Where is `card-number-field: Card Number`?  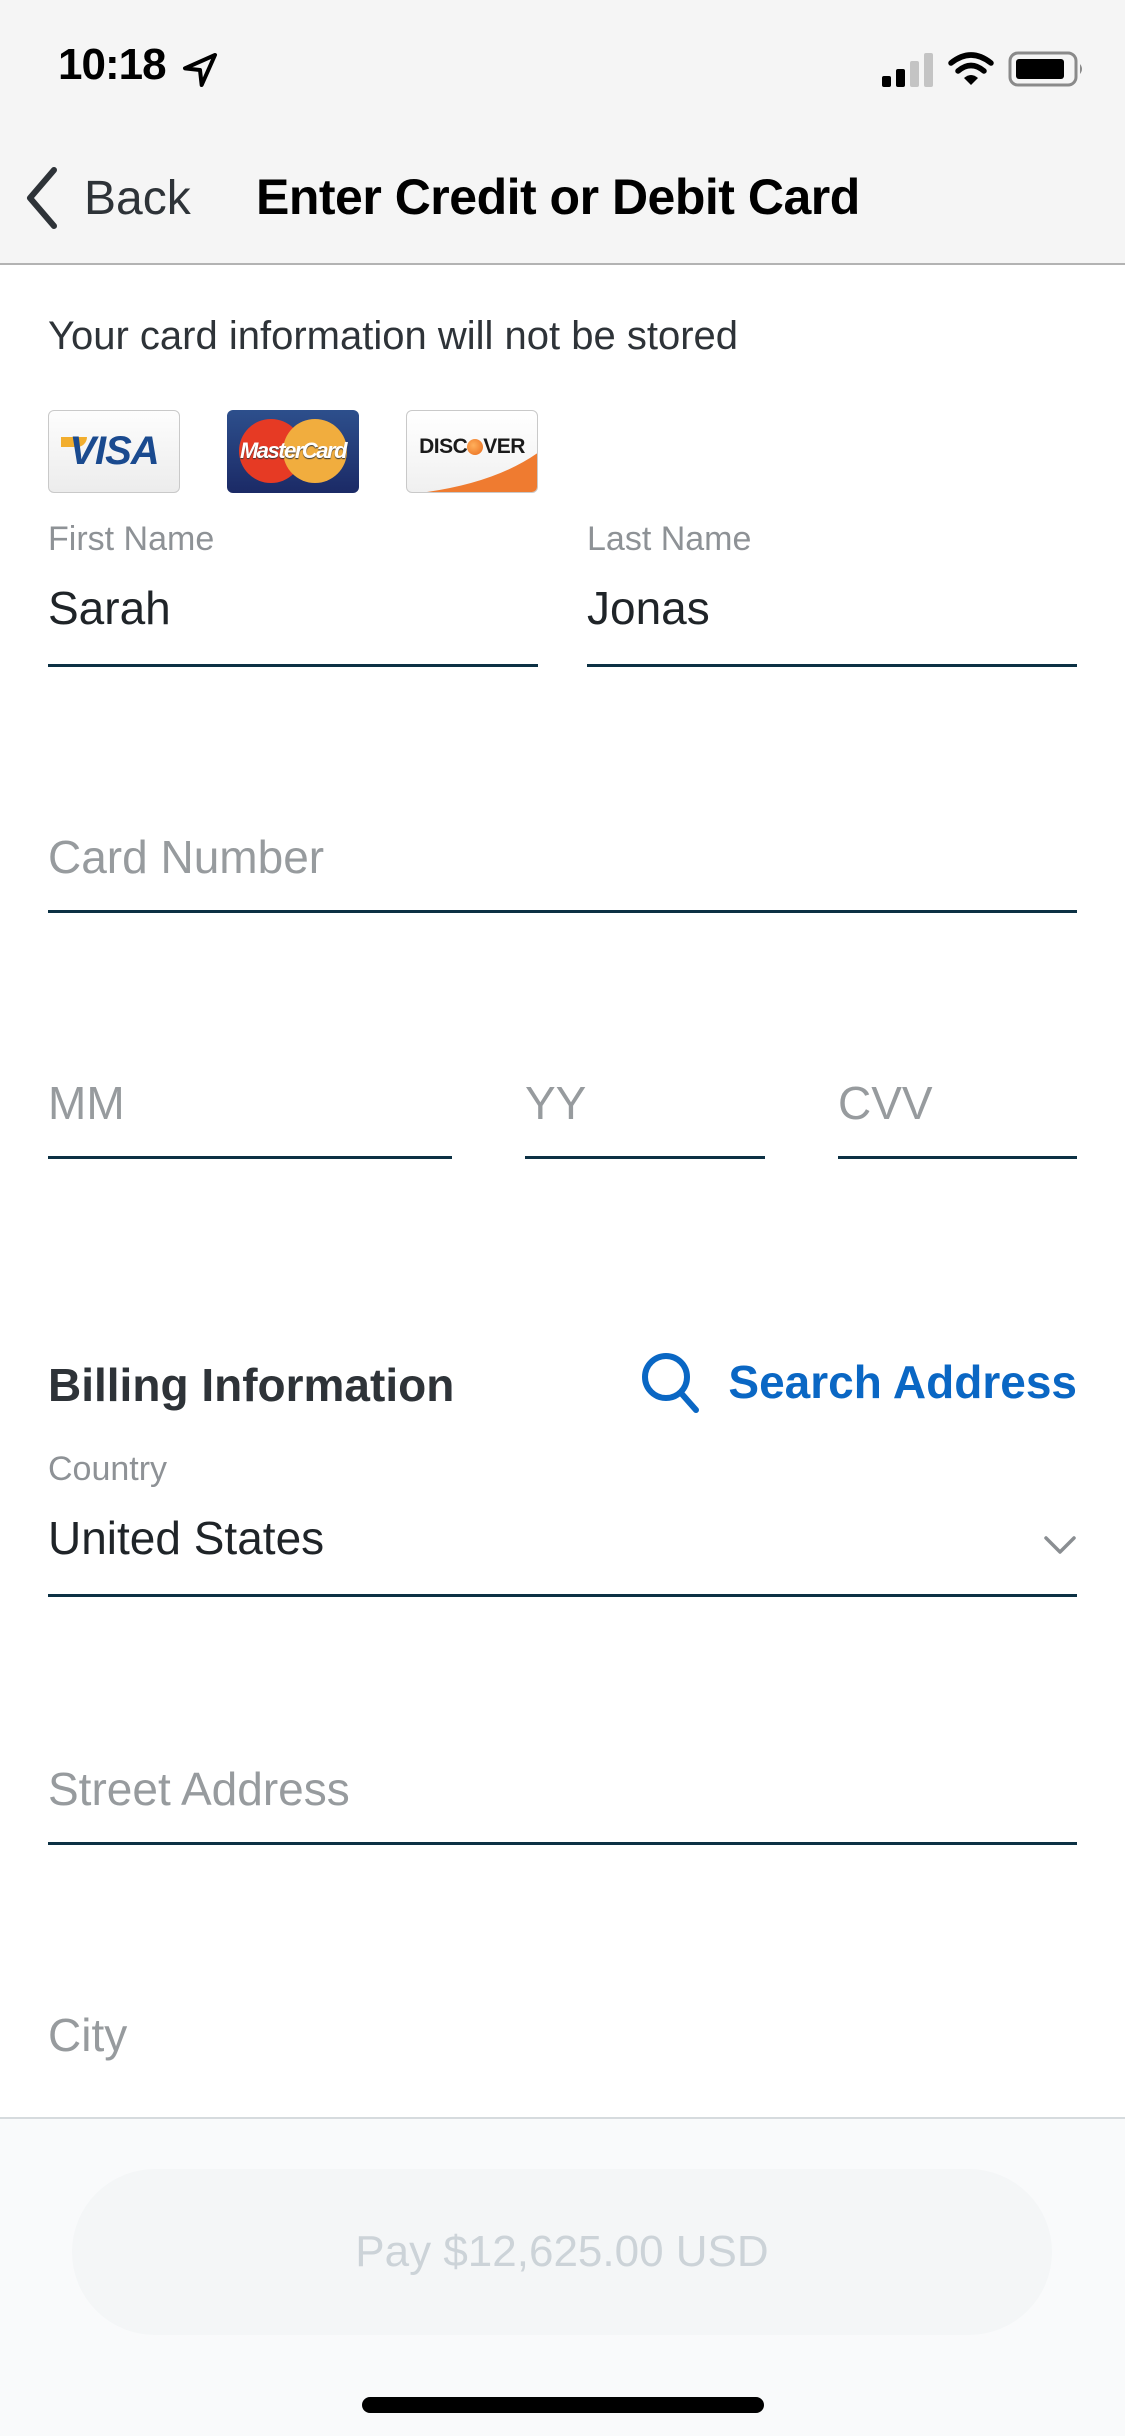 card-number-field: Card Number is located at coordinates (562, 872).